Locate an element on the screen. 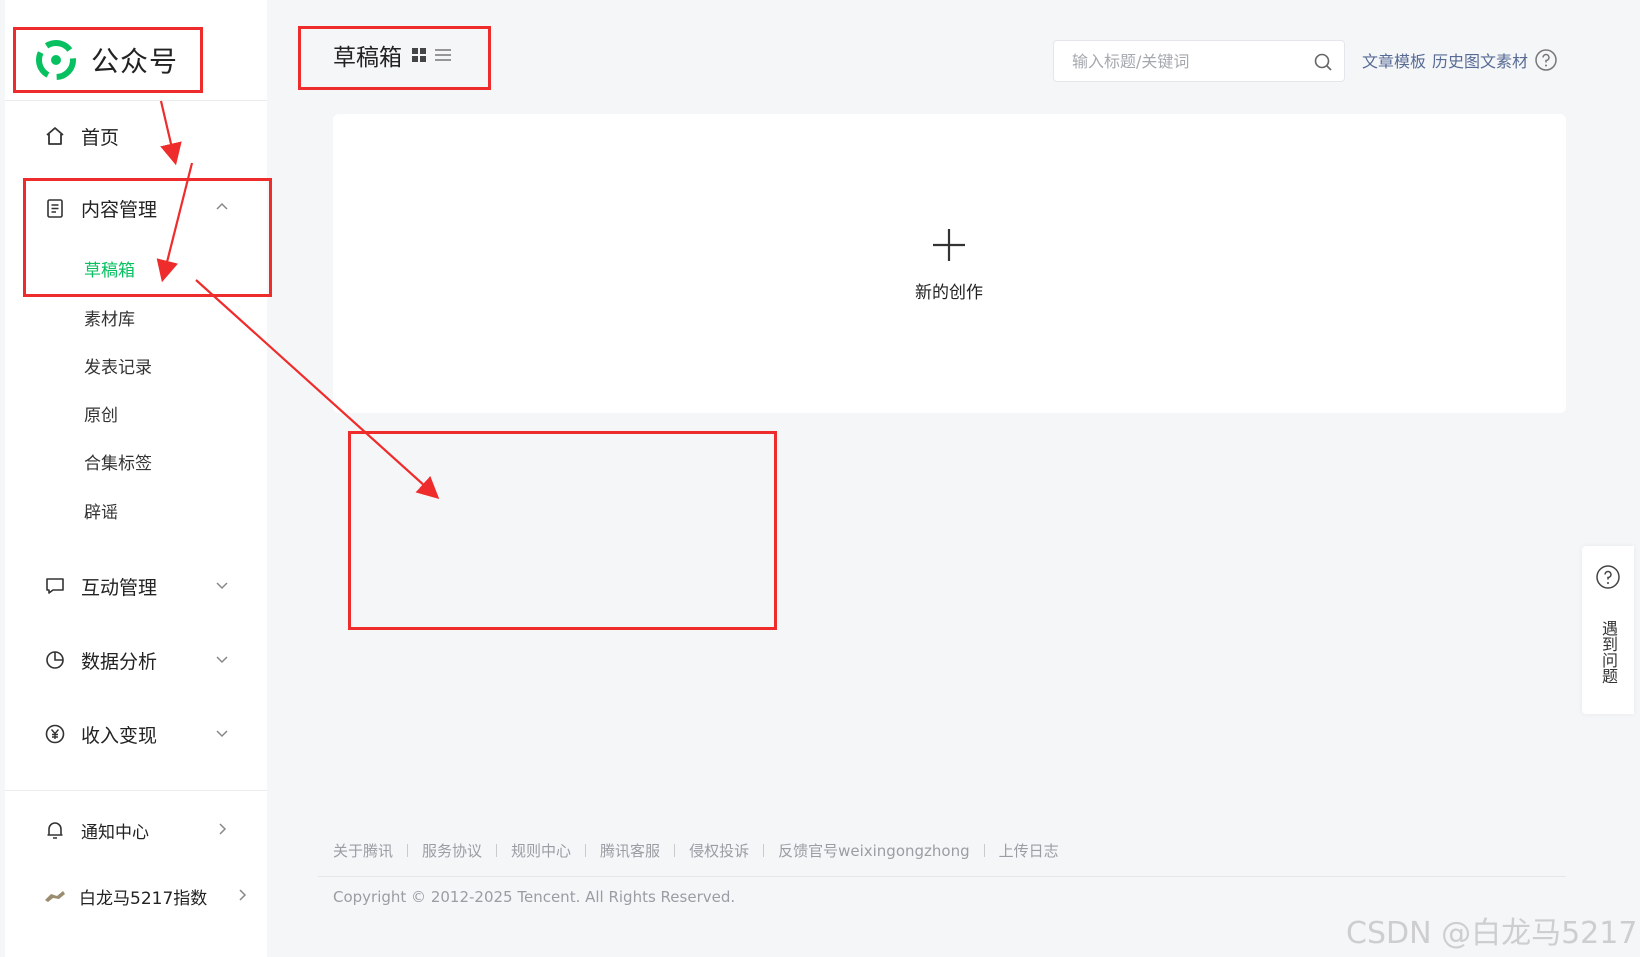 The image size is (1640, 957). sidebar-item-user: 白龙马5217指数 is located at coordinates (148, 896).